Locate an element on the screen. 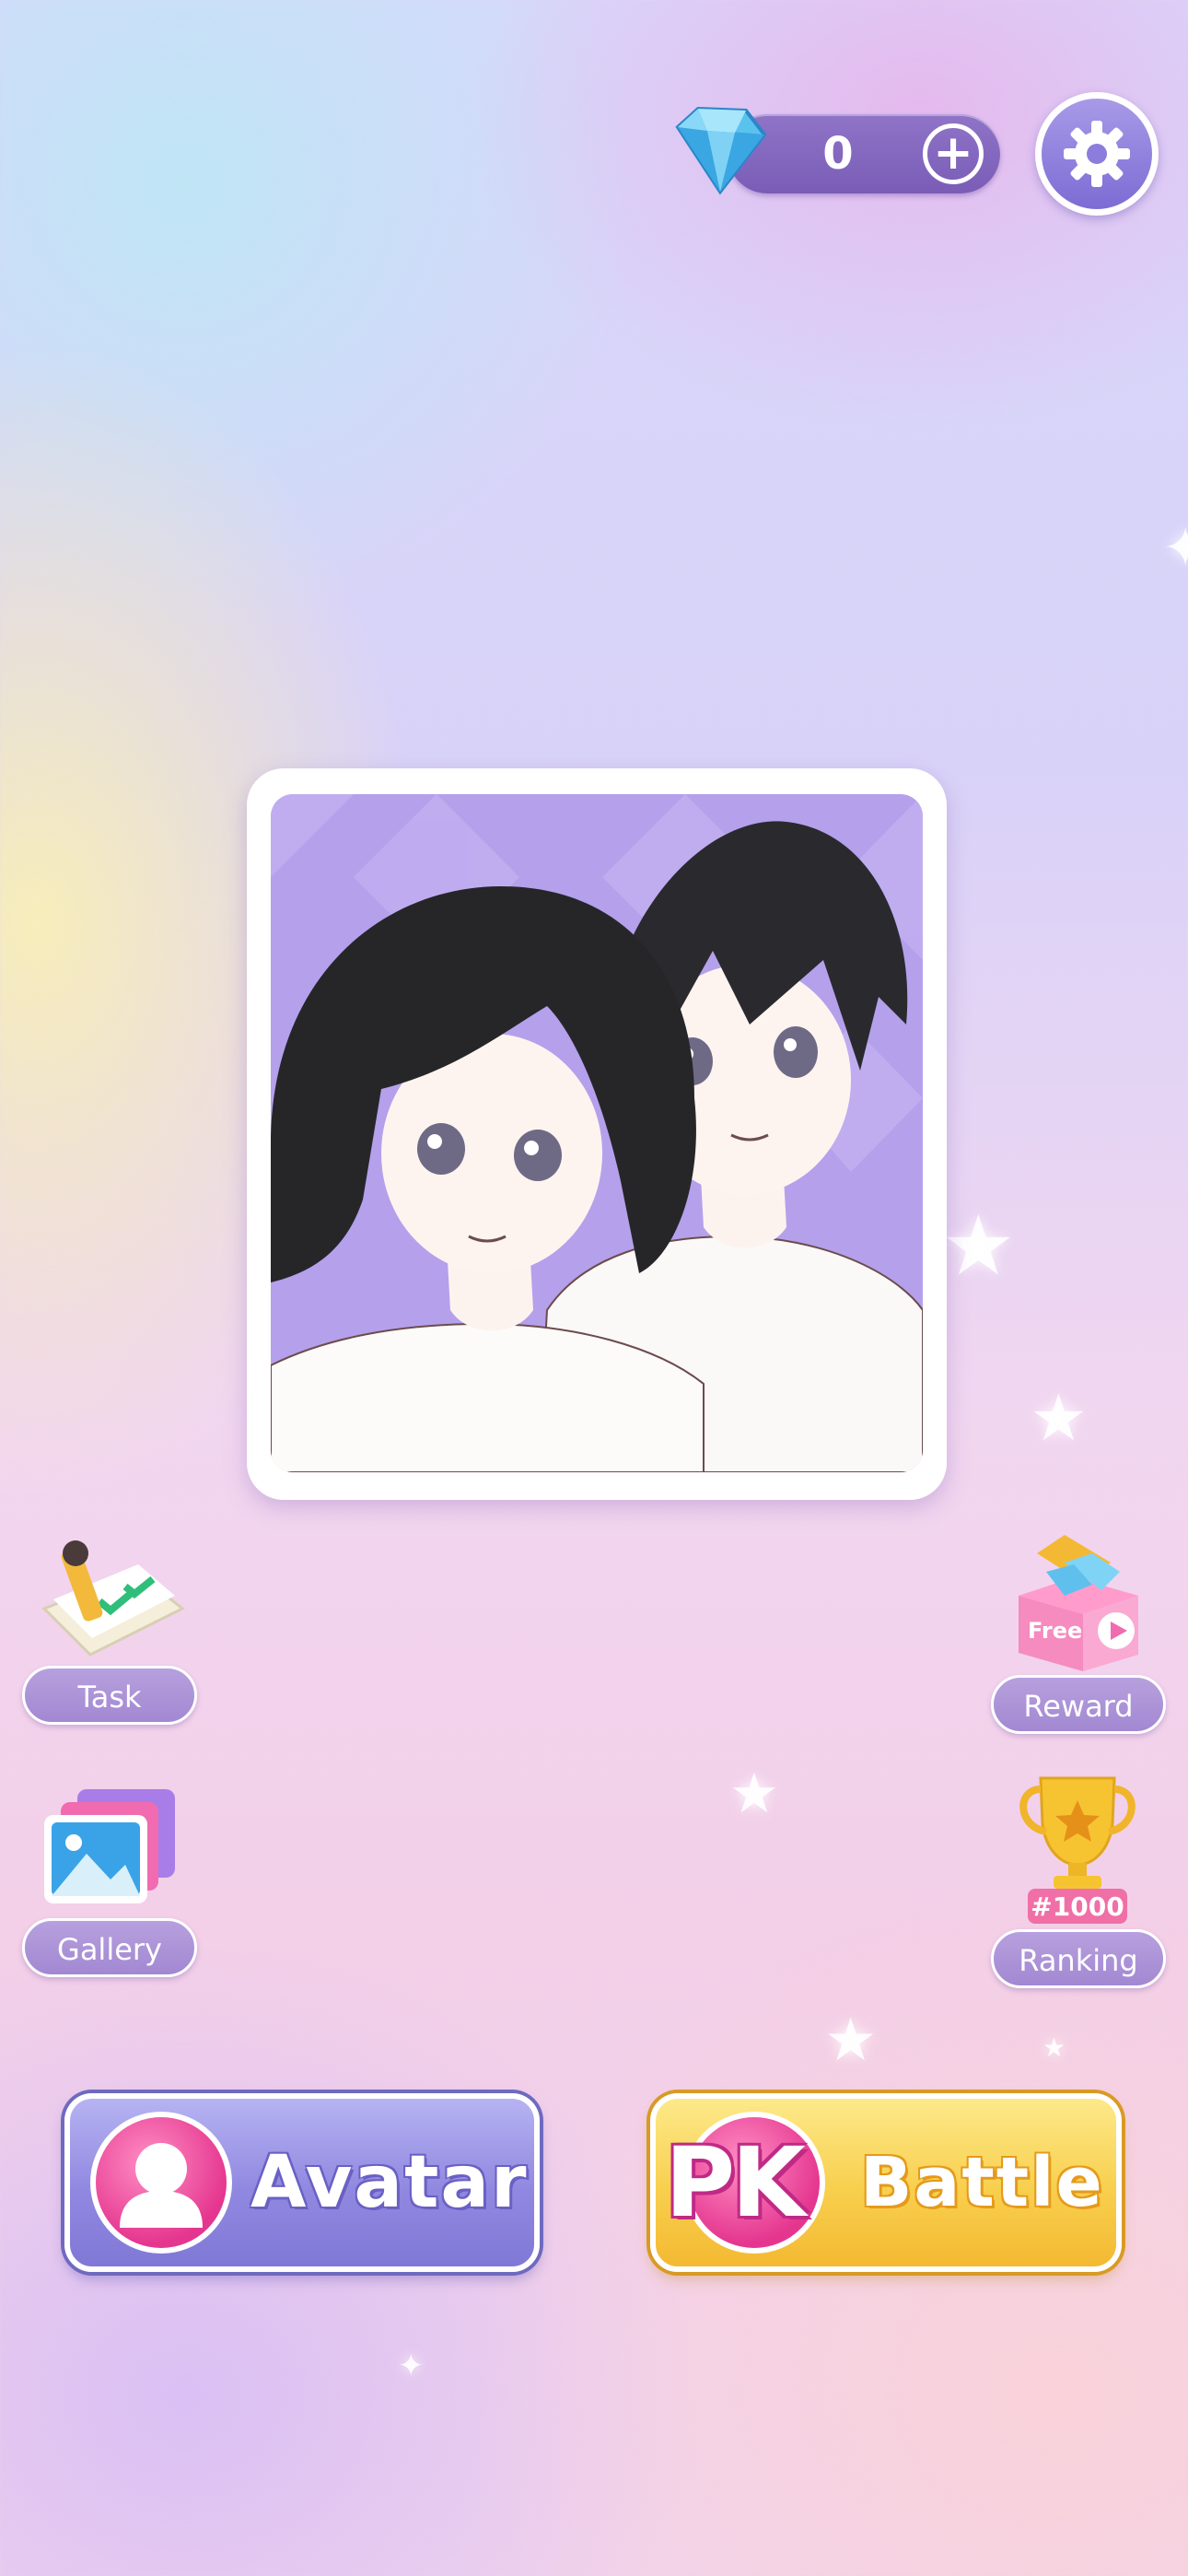 The width and height of the screenshot is (1188, 2576). gem-count: 0 is located at coordinates (838, 154).